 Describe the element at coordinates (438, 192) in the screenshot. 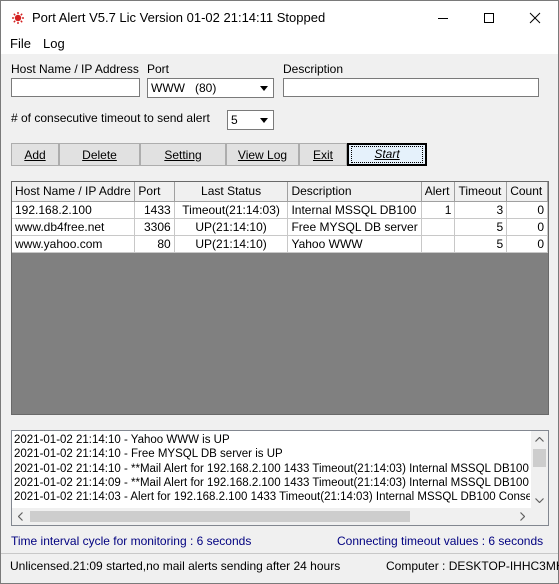

I see `column-header-alert: Alert` at that location.